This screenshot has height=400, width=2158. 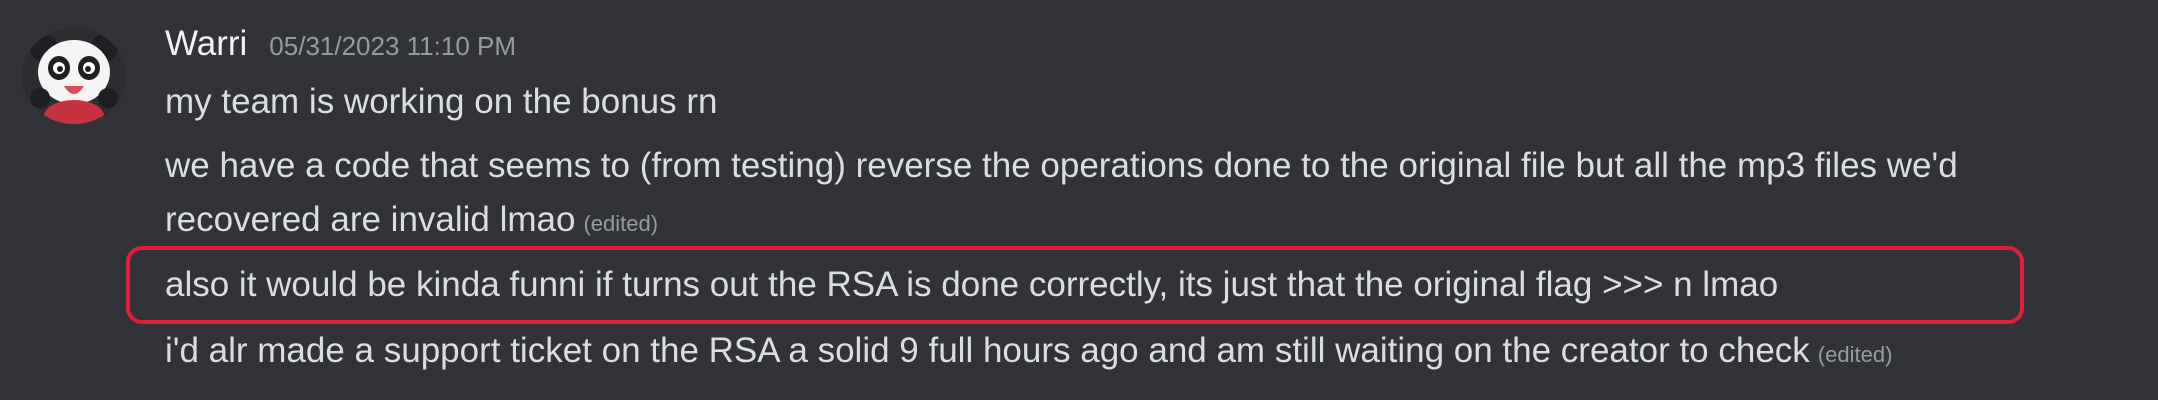 I want to click on timestamp: 05/31/2023 11:10 PM, so click(x=392, y=46).